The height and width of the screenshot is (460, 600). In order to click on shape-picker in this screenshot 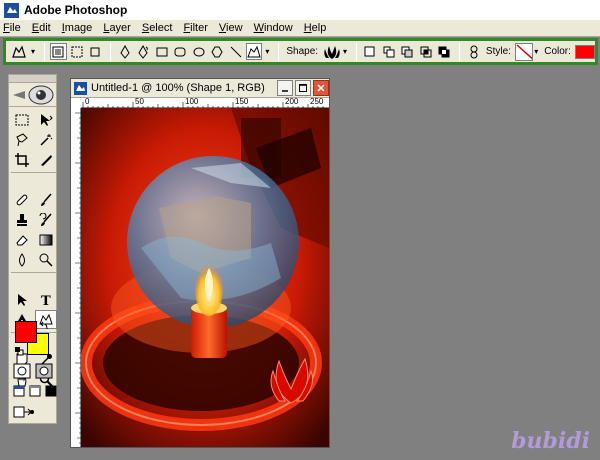, I will do `click(332, 52)`.